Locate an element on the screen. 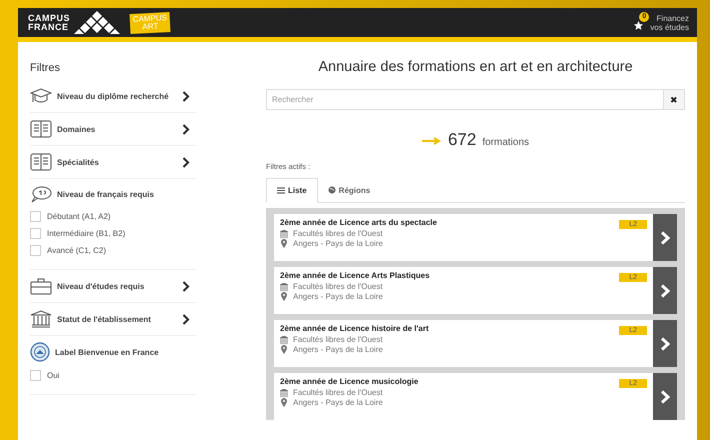 This screenshot has width=710, height=440. label-seal-icon is located at coordinates (40, 352).